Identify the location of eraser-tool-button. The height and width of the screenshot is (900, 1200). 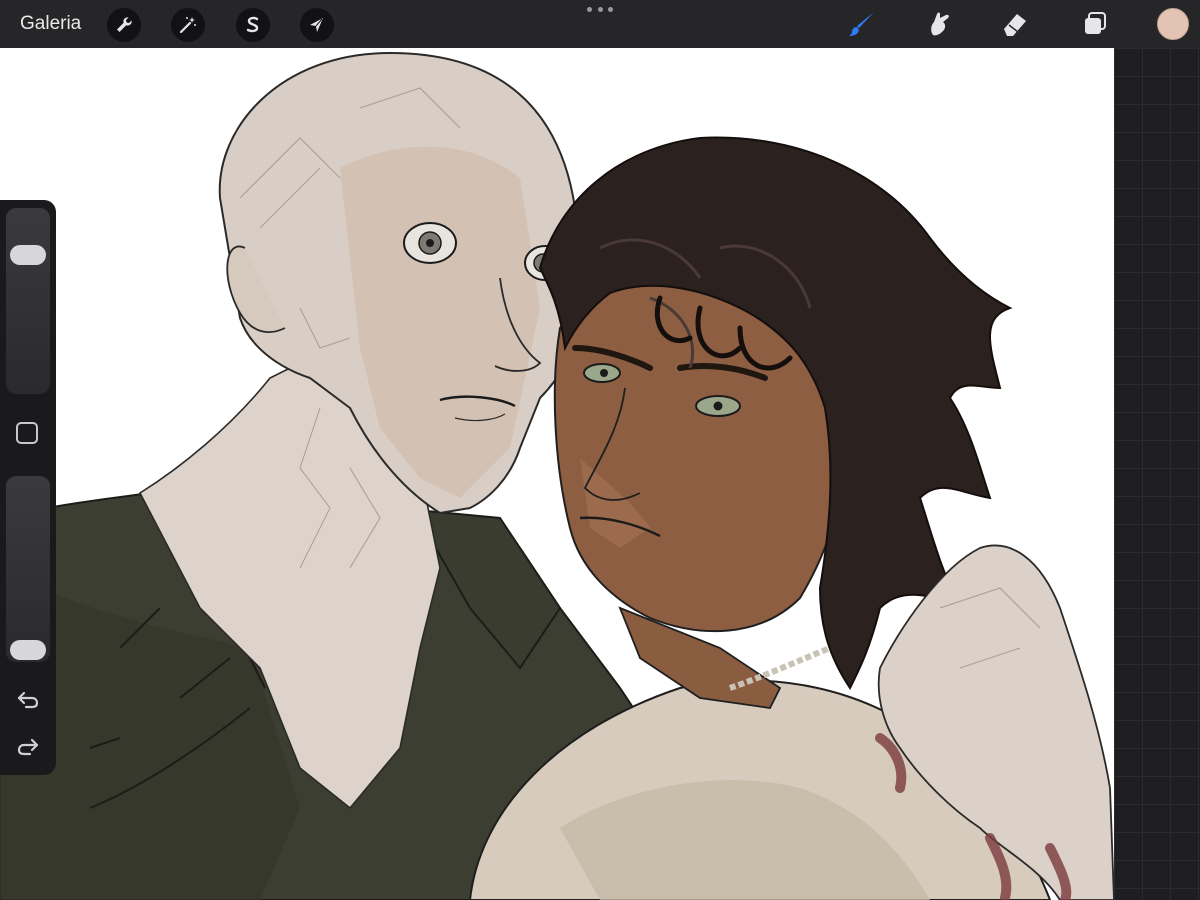
(1015, 24).